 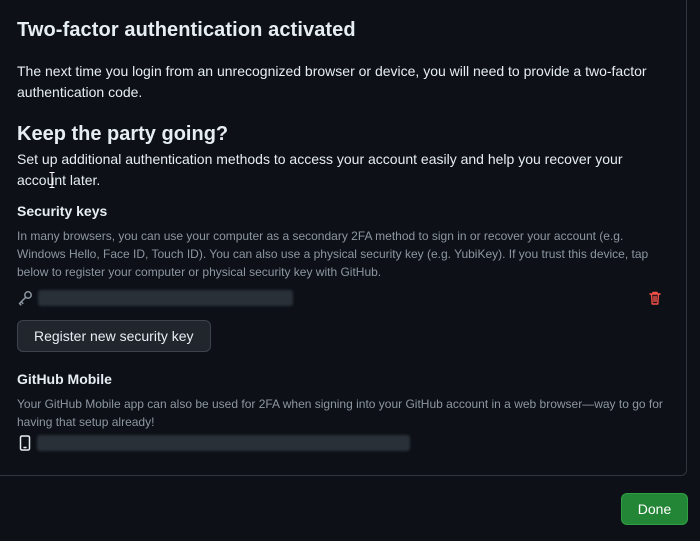 I want to click on page-title: Two-factor authentication activated, so click(x=186, y=30).